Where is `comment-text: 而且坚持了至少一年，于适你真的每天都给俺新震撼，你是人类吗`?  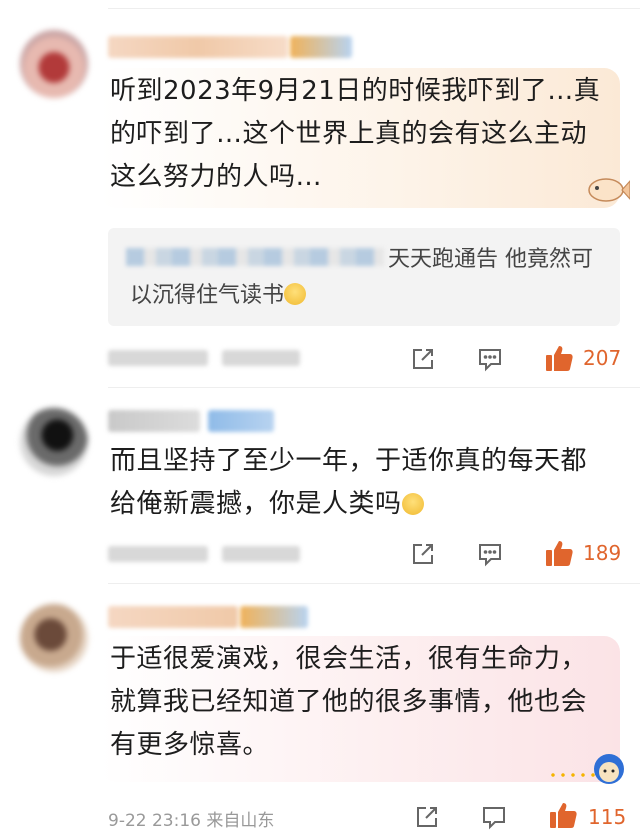
comment-text: 而且坚持了至少一年，于适你真的每天都给俺新震撼，你是人类吗 is located at coordinates (360, 483).